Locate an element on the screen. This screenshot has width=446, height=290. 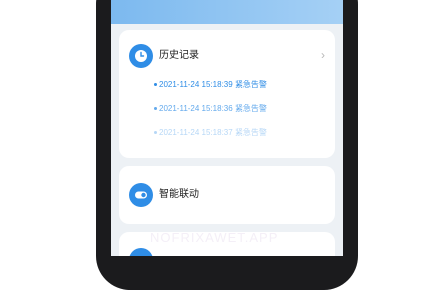
history-item-time: 2021-11-24 15:18:36 is located at coordinates (196, 108).